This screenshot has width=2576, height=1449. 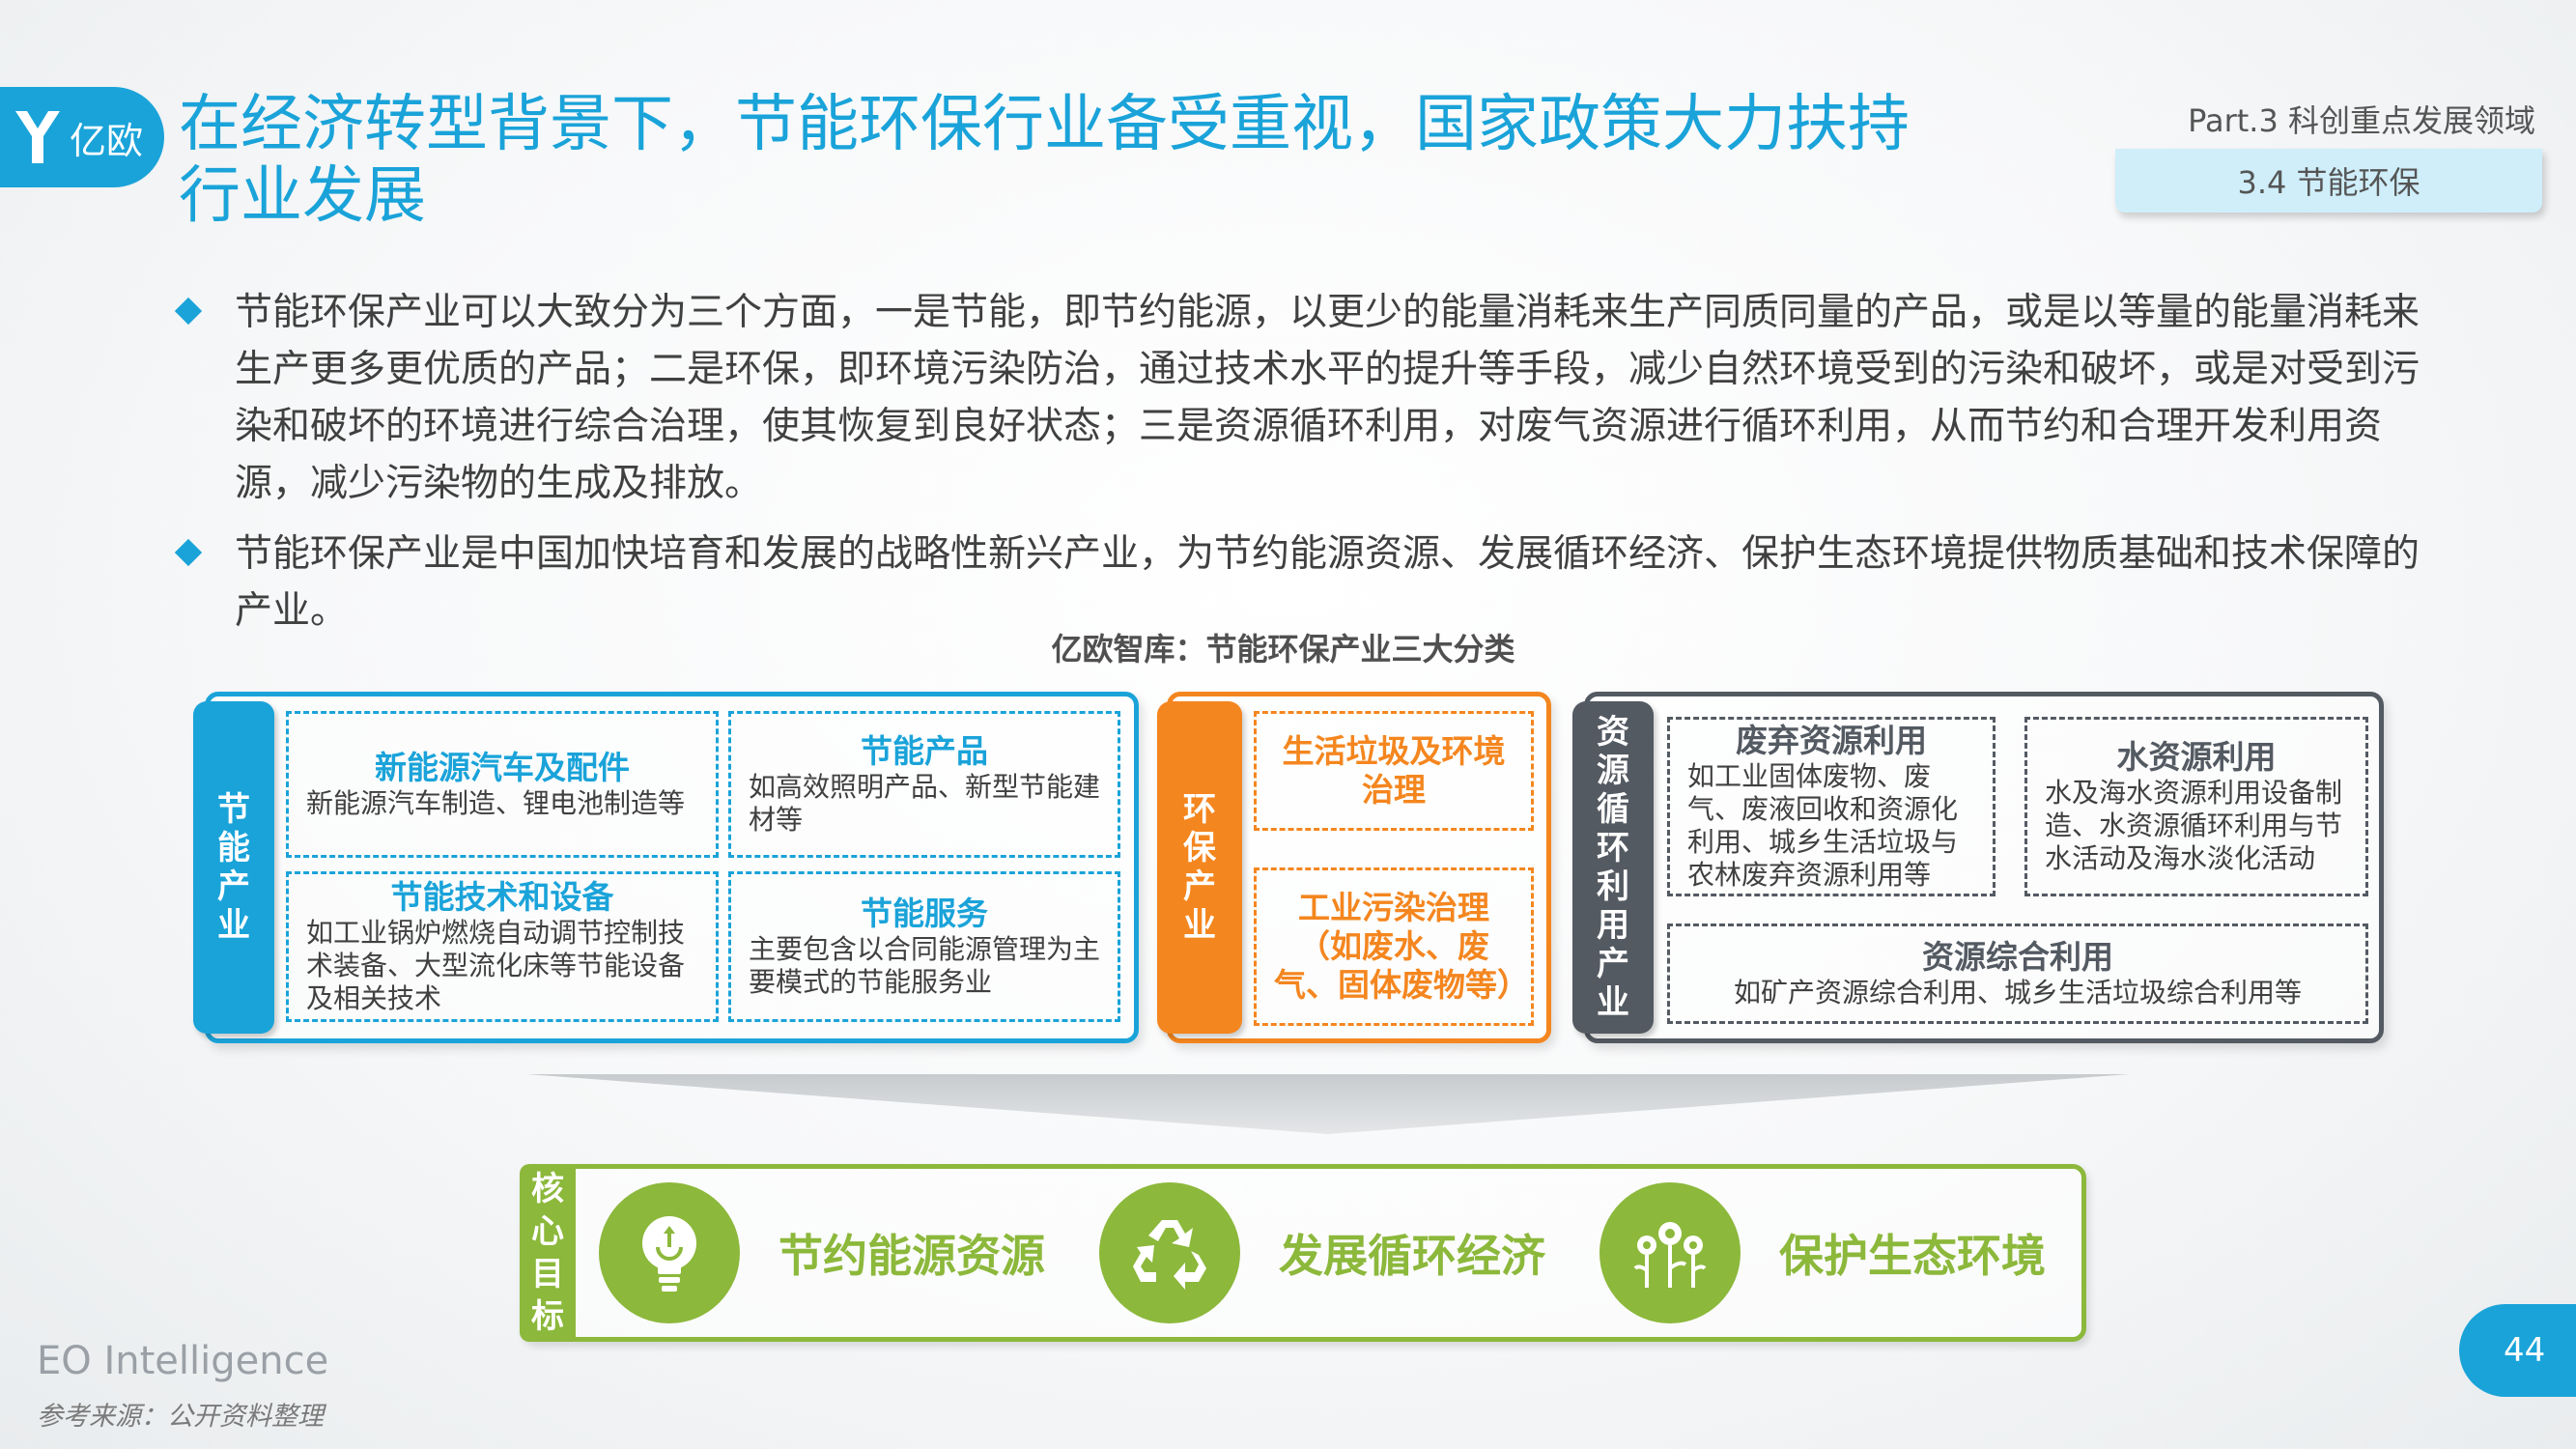 What do you see at coordinates (925, 803) in the screenshot?
I see `energy-item-desc: 如高效照明产品、新型节能建材等` at bounding box center [925, 803].